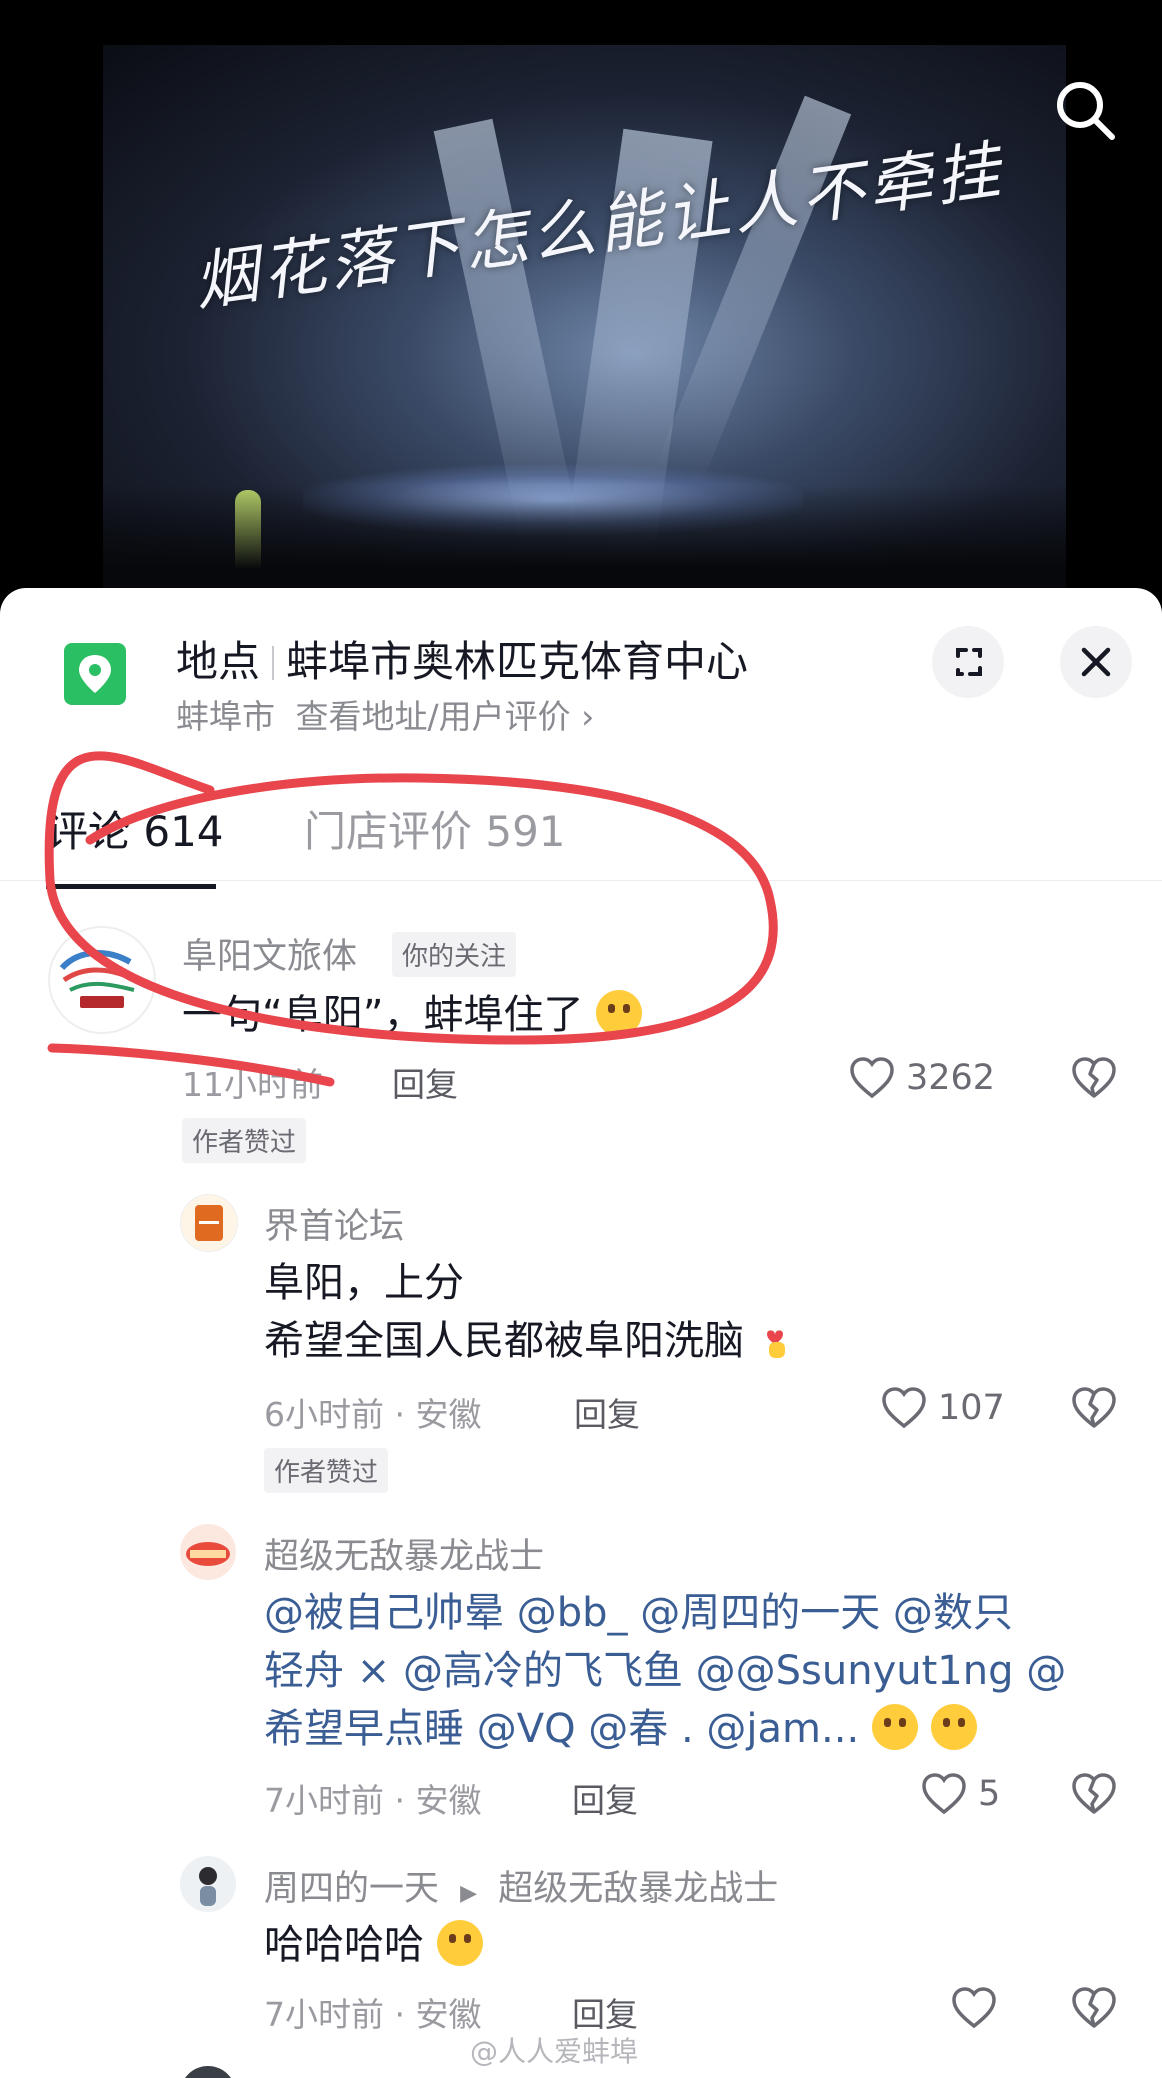  What do you see at coordinates (131, 886) in the screenshot?
I see `active-tab-indicator` at bounding box center [131, 886].